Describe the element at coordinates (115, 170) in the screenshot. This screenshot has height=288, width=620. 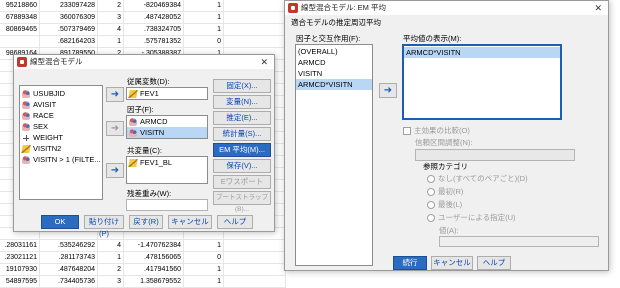
I see `move-to-covariates-button: ➜` at that location.